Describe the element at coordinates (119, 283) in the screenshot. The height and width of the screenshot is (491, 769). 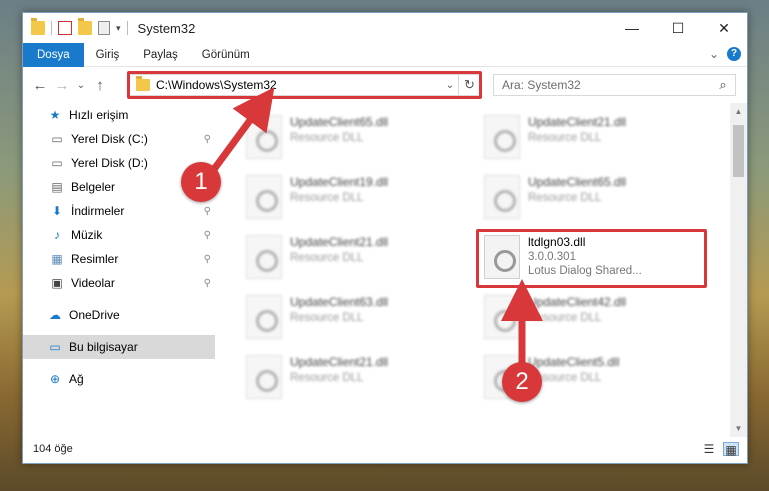
I see `sidebar-item-videos: ▣ Videolar ⚲` at that location.